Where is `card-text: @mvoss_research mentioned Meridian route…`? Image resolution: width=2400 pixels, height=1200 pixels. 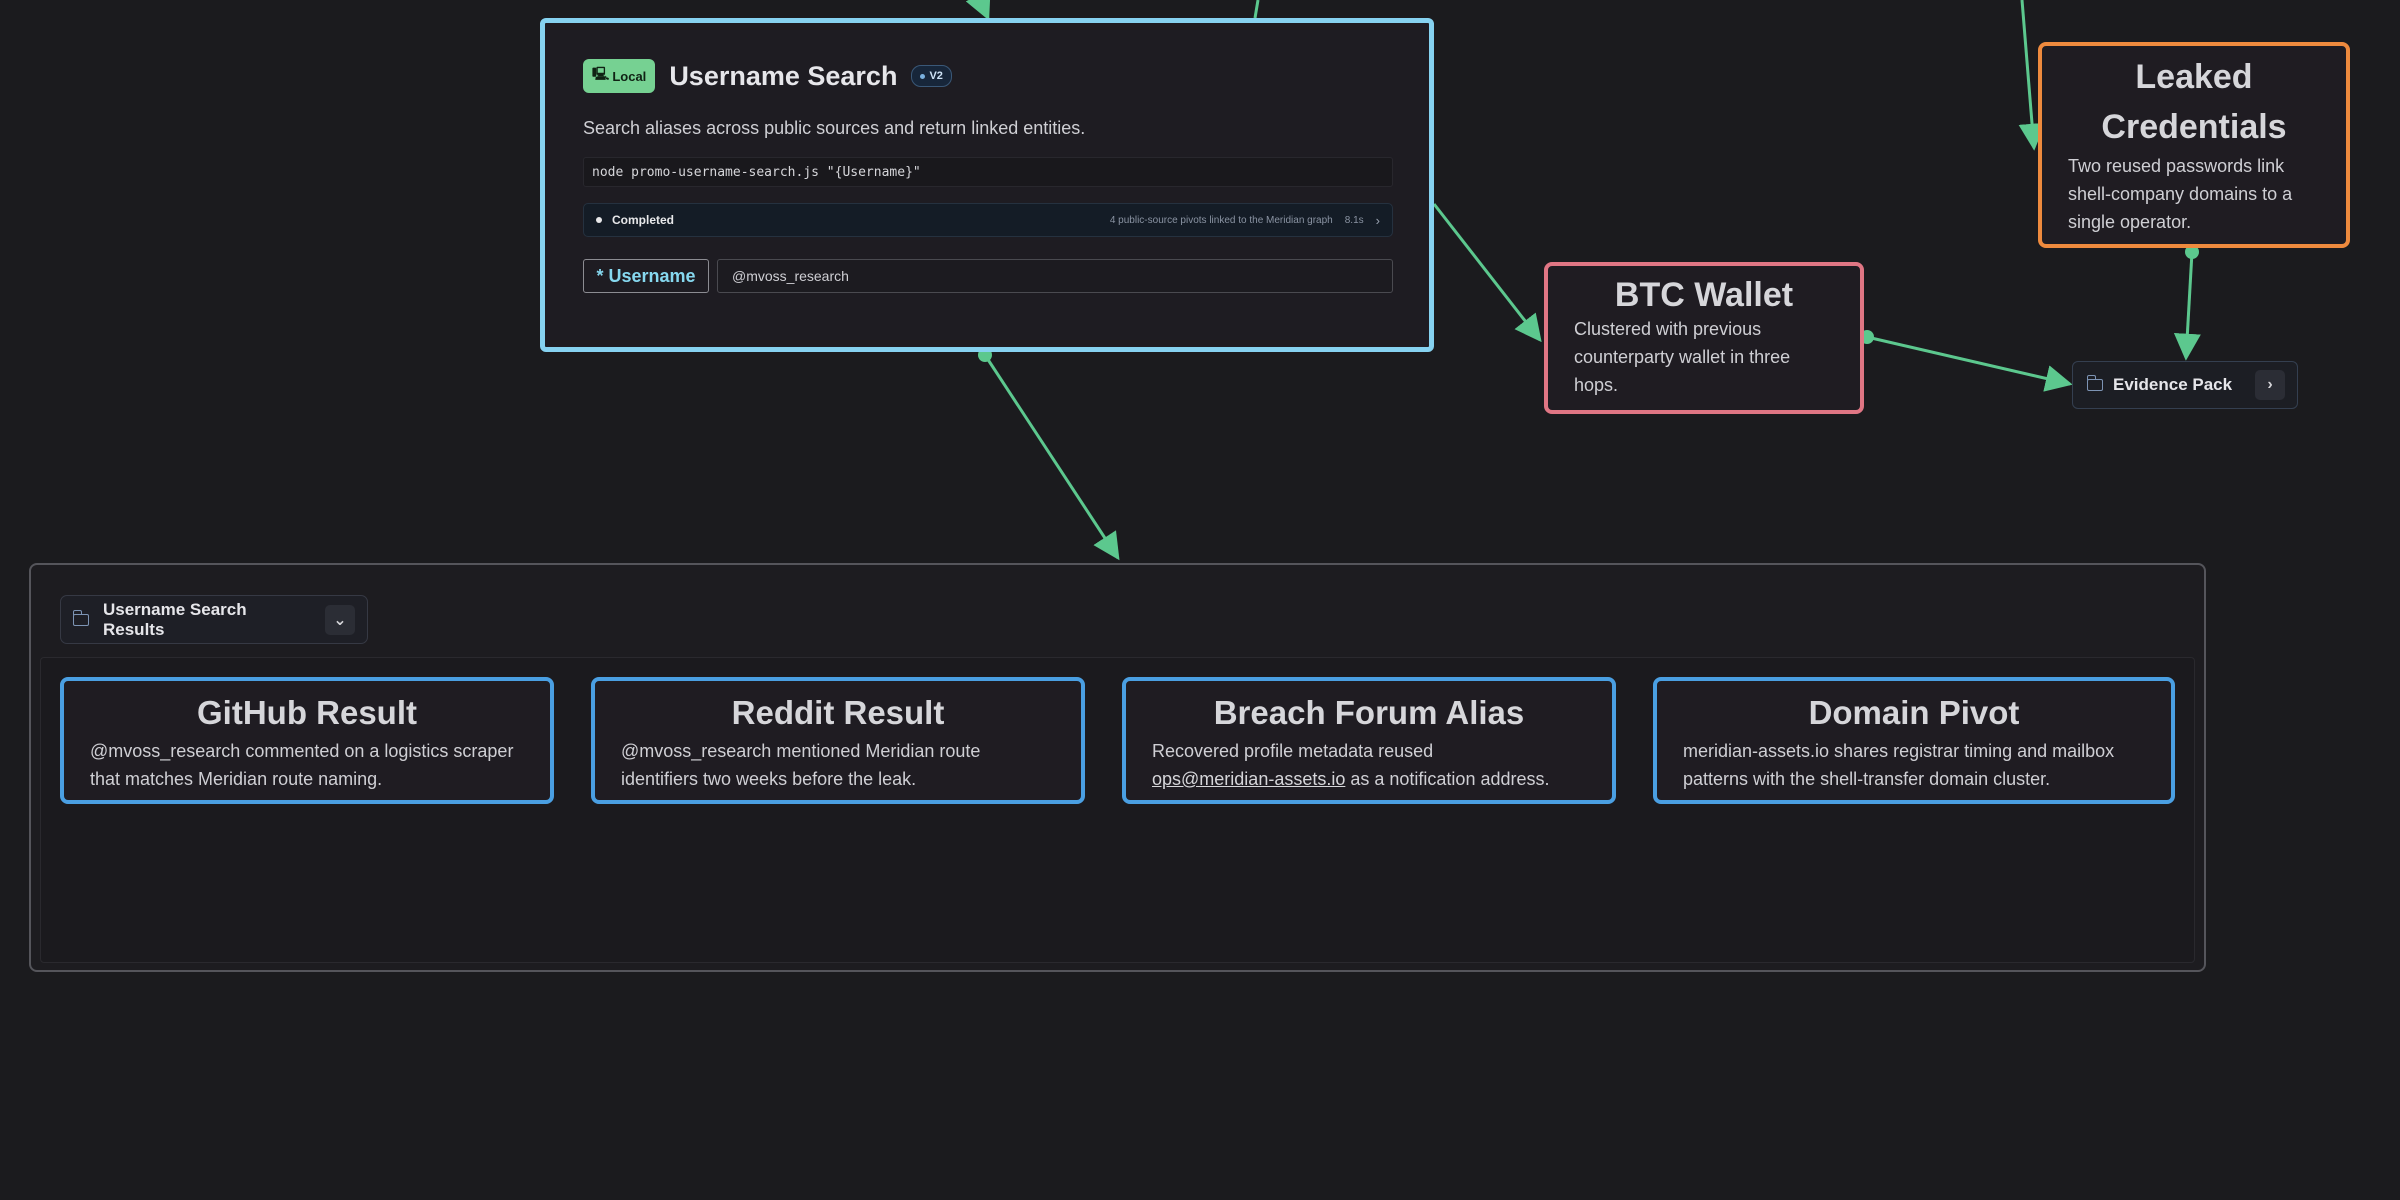
card-text: @mvoss_research mentioned Meridian route… is located at coordinates (801, 765).